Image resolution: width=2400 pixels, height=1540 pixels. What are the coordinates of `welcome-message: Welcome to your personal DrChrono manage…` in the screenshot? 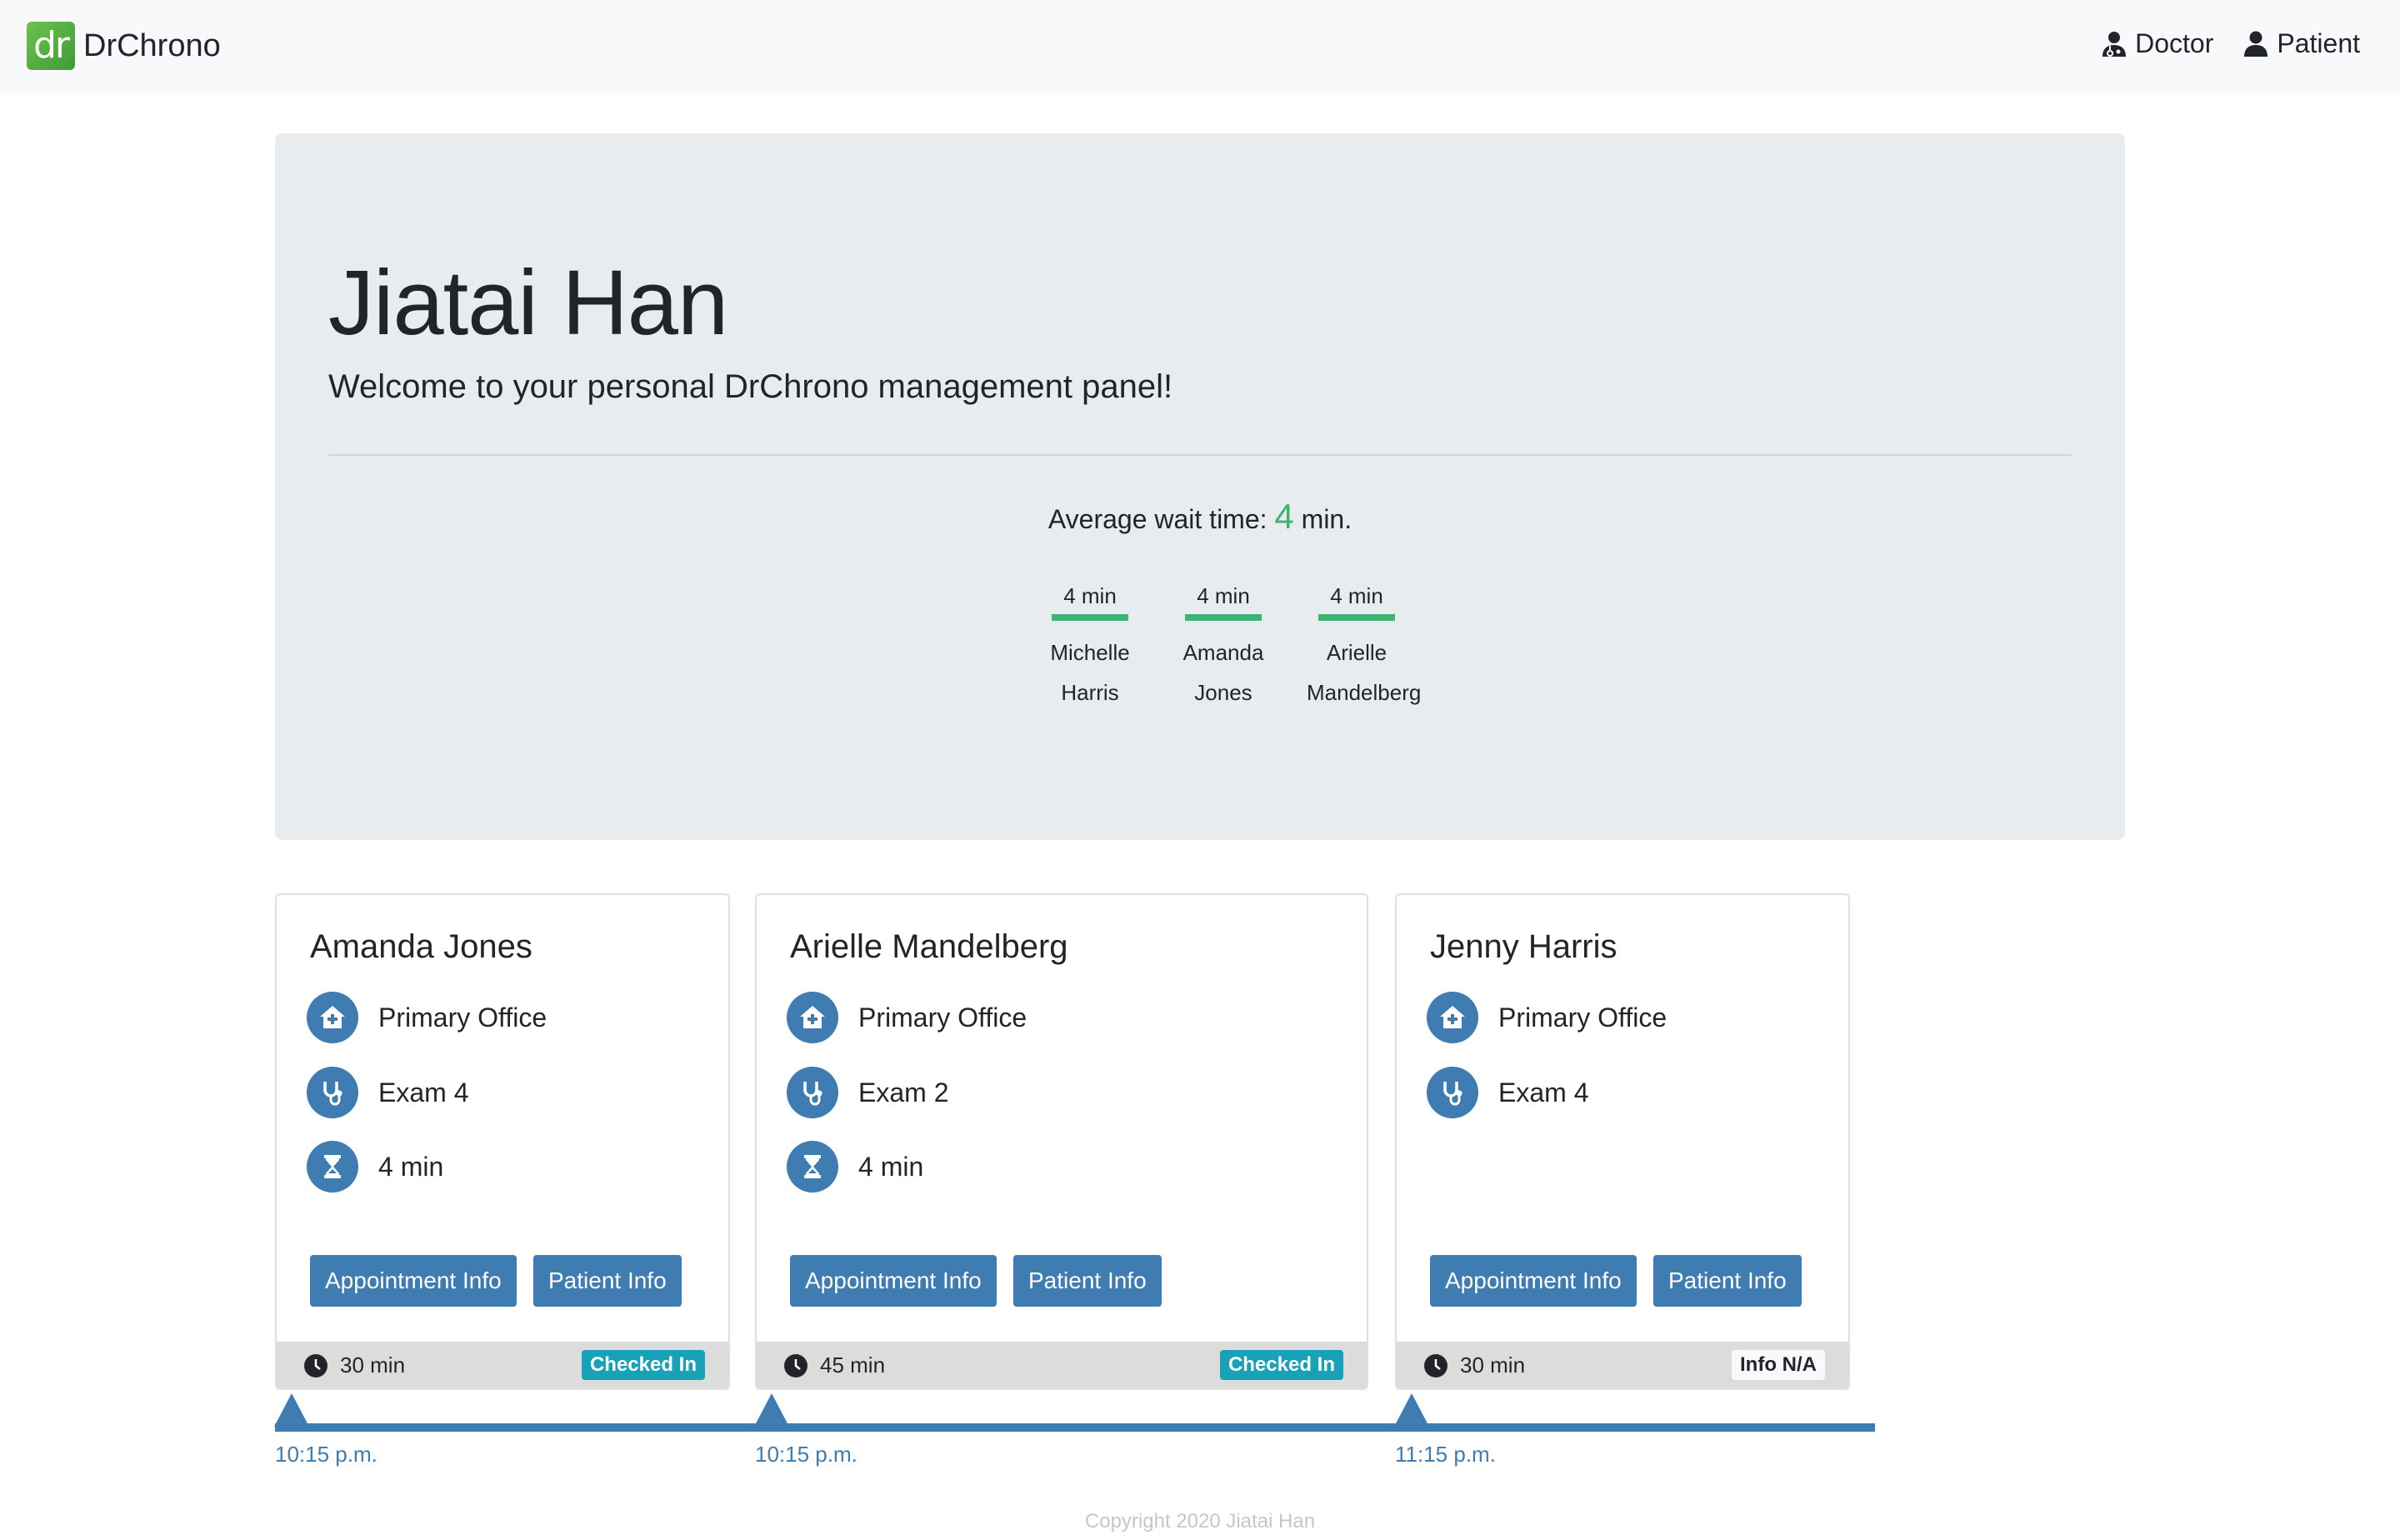 It's located at (750, 386).